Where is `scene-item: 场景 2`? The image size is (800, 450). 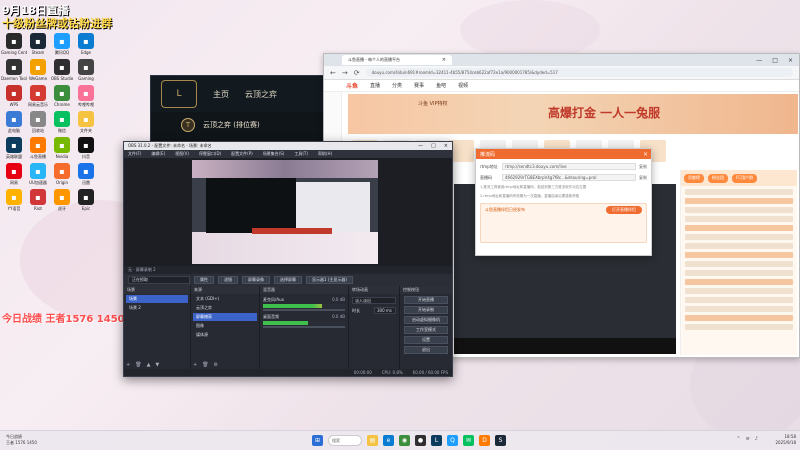 scene-item: 场景 2 is located at coordinates (157, 308).